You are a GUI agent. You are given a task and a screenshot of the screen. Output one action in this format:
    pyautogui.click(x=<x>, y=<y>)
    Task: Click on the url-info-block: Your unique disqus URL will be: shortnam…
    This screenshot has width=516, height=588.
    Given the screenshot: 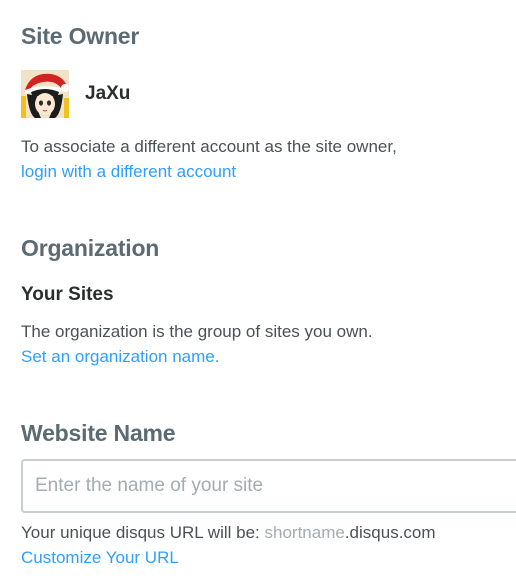 What is the action you would take?
    pyautogui.click(x=228, y=545)
    